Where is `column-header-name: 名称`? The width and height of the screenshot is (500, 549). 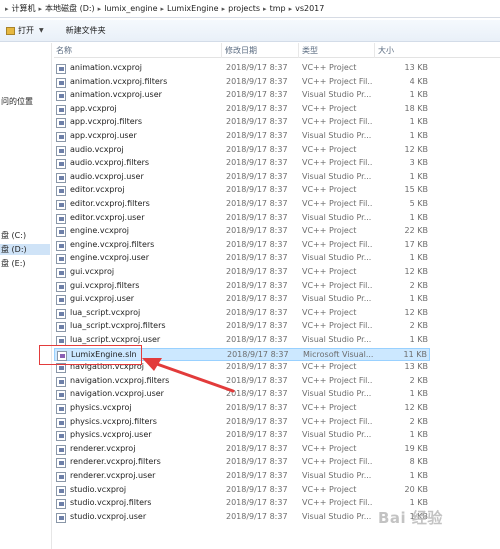 column-header-name: 名称 is located at coordinates (64, 50).